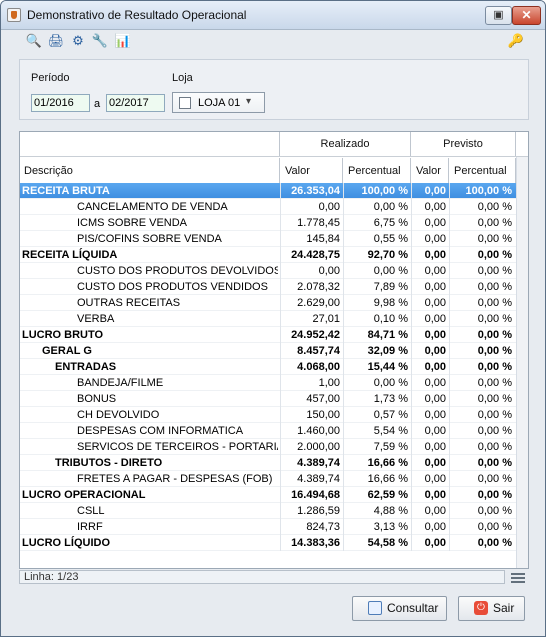 The width and height of the screenshot is (546, 637). Describe the element at coordinates (329, 271) in the screenshot. I see `row-value: 0,00` at that location.